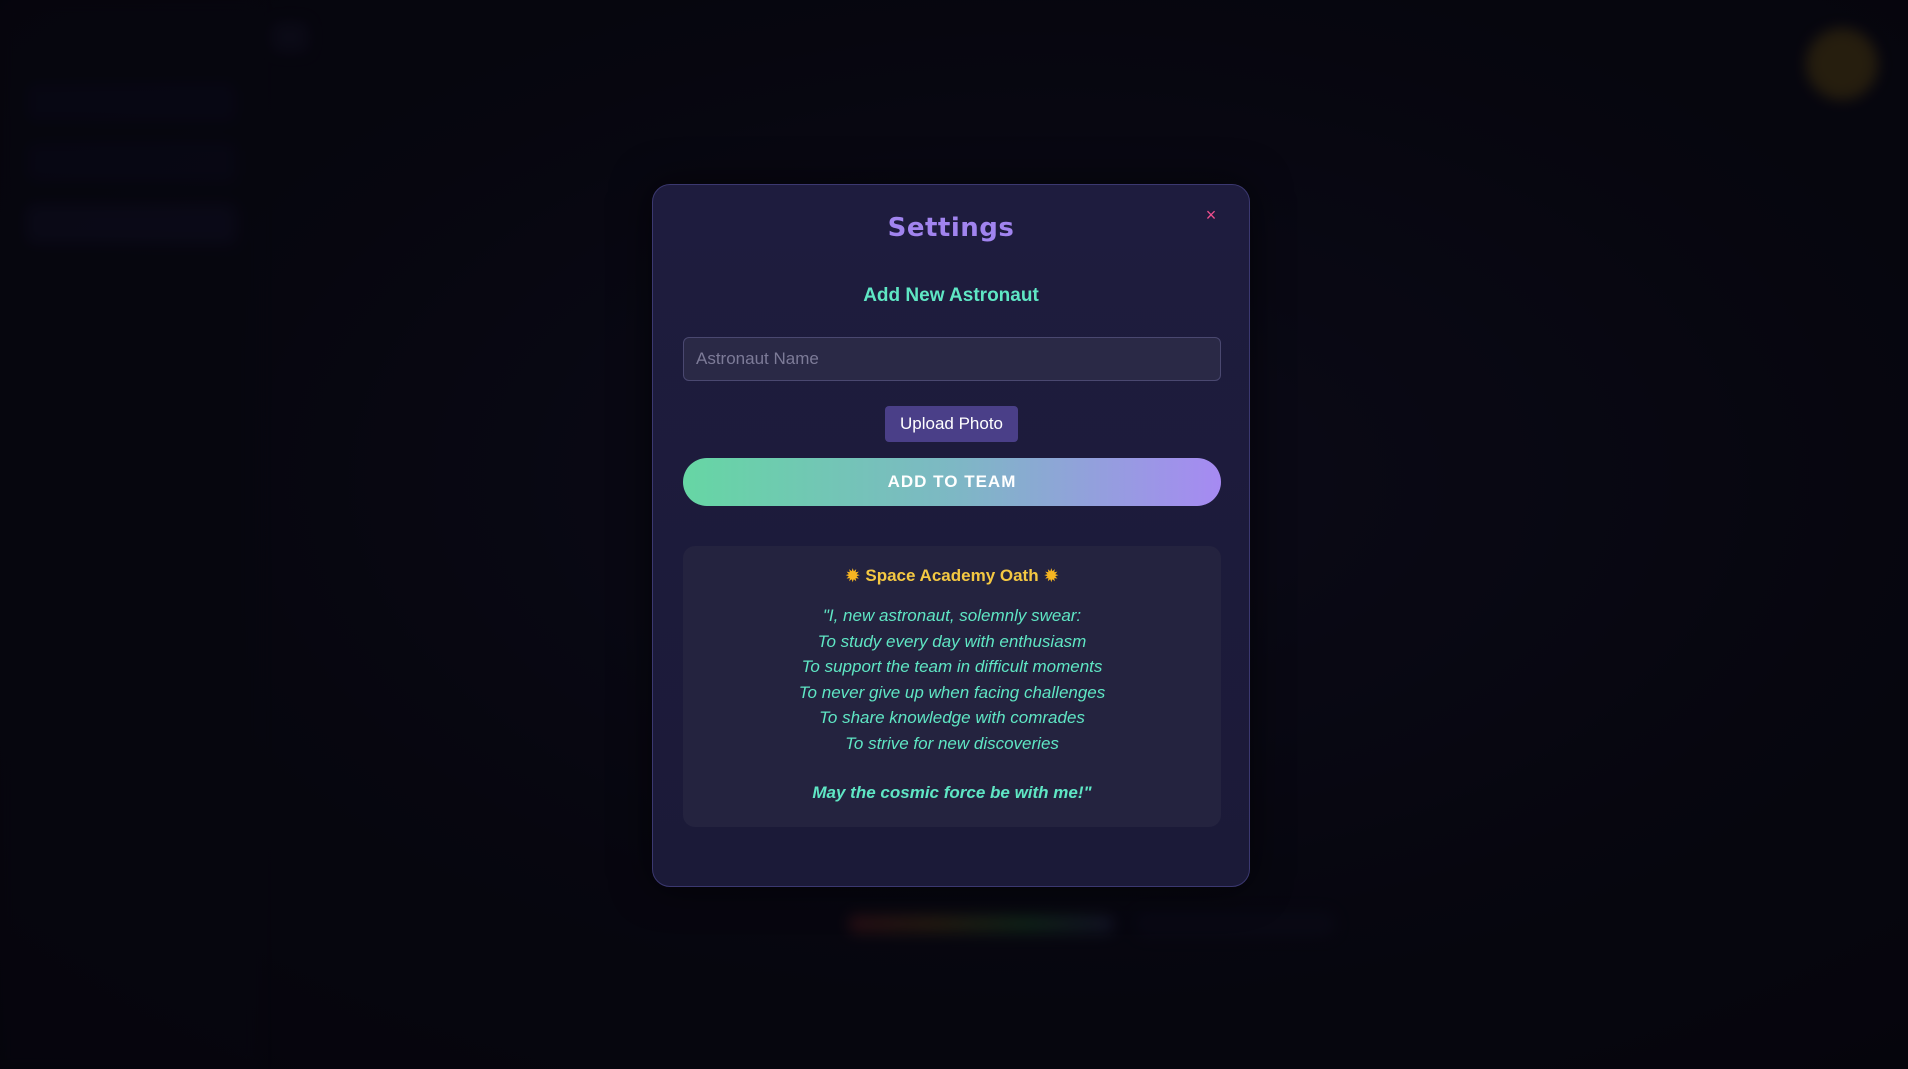 This screenshot has width=1908, height=1069. I want to click on upload-photo-button: Upload Photo, so click(951, 424).